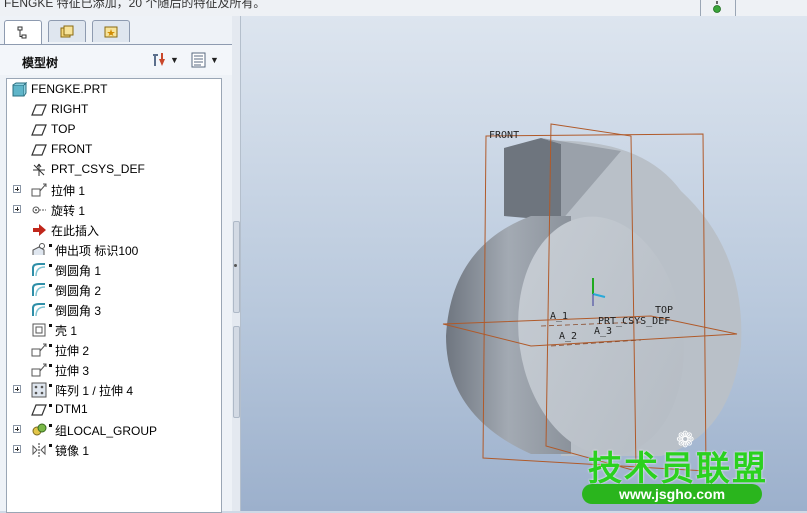 This screenshot has height=513, width=807. What do you see at coordinates (717, 7) in the screenshot?
I see `status-light-icon` at bounding box center [717, 7].